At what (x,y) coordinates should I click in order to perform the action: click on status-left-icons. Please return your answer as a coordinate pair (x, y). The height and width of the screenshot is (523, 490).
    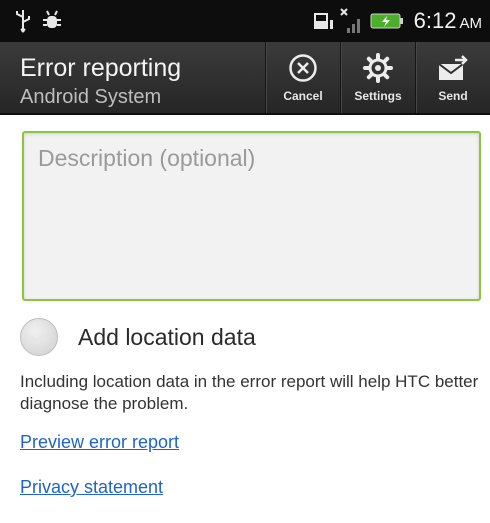
    Looking at the image, I should click on (38, 21).